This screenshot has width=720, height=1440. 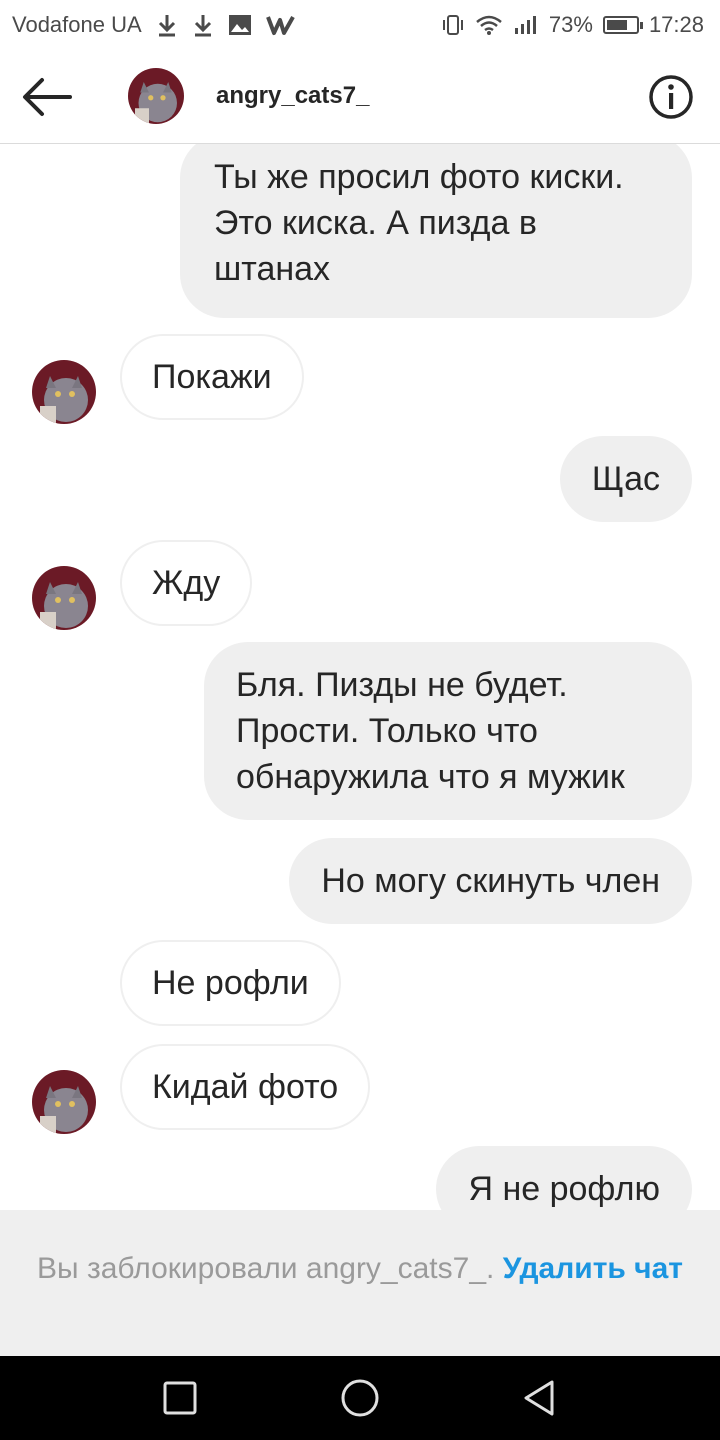 I want to click on message-outgoing: Я не рофлю, so click(x=564, y=1178).